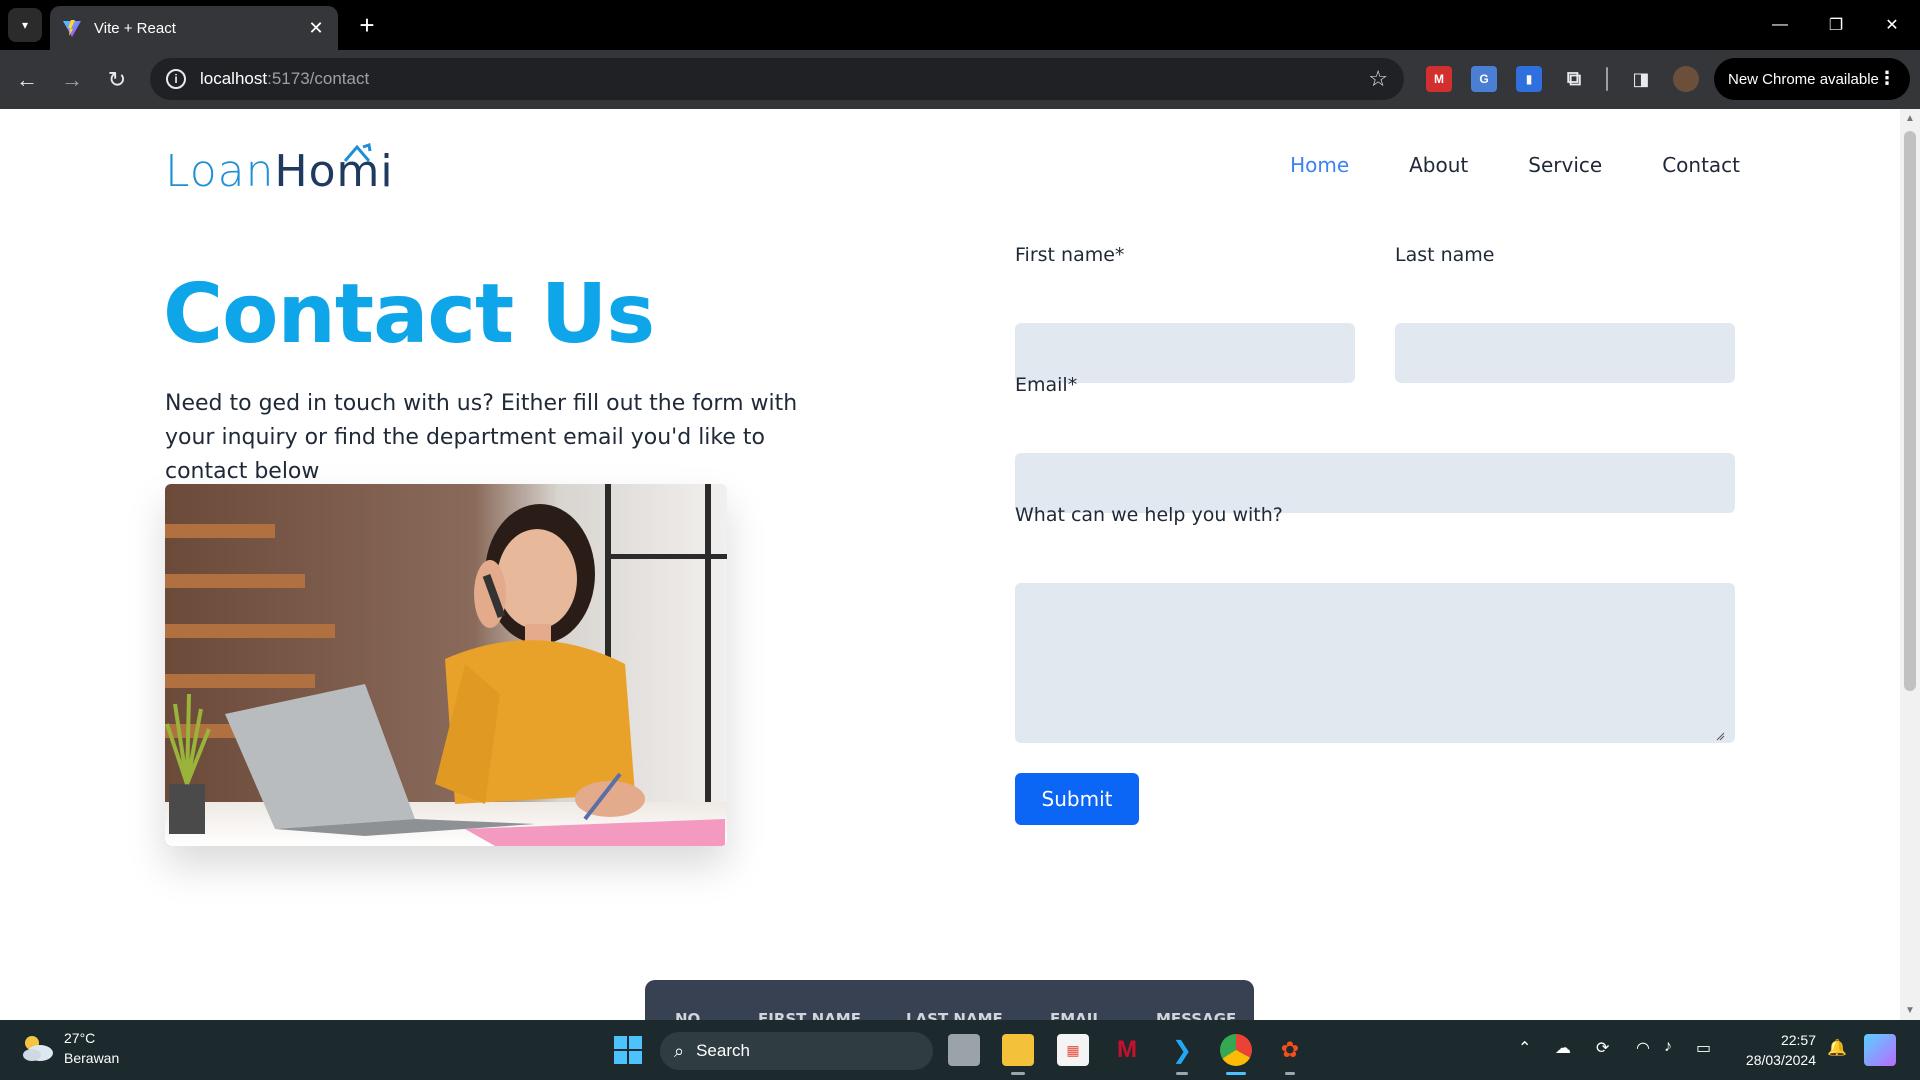  Describe the element at coordinates (1563, 1048) in the screenshot. I see `onedrive-icon: ☁` at that location.